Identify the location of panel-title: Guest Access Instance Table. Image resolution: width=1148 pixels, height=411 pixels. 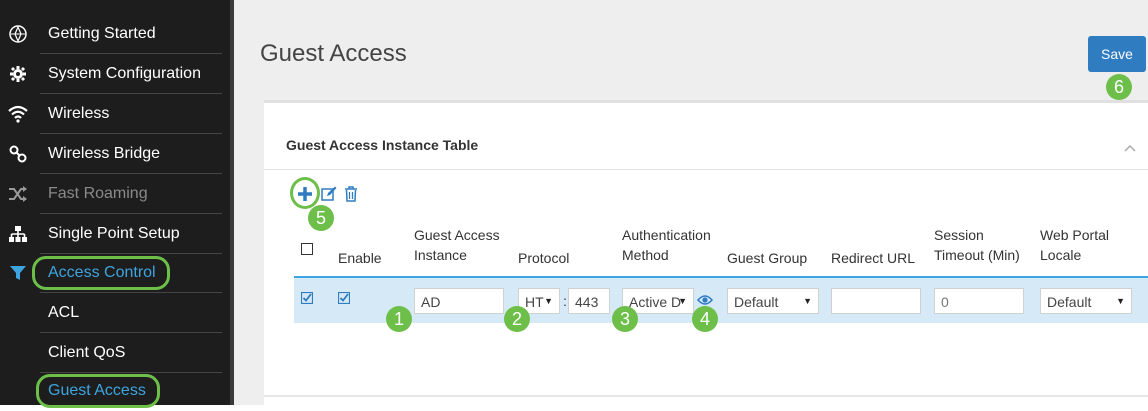
(382, 145).